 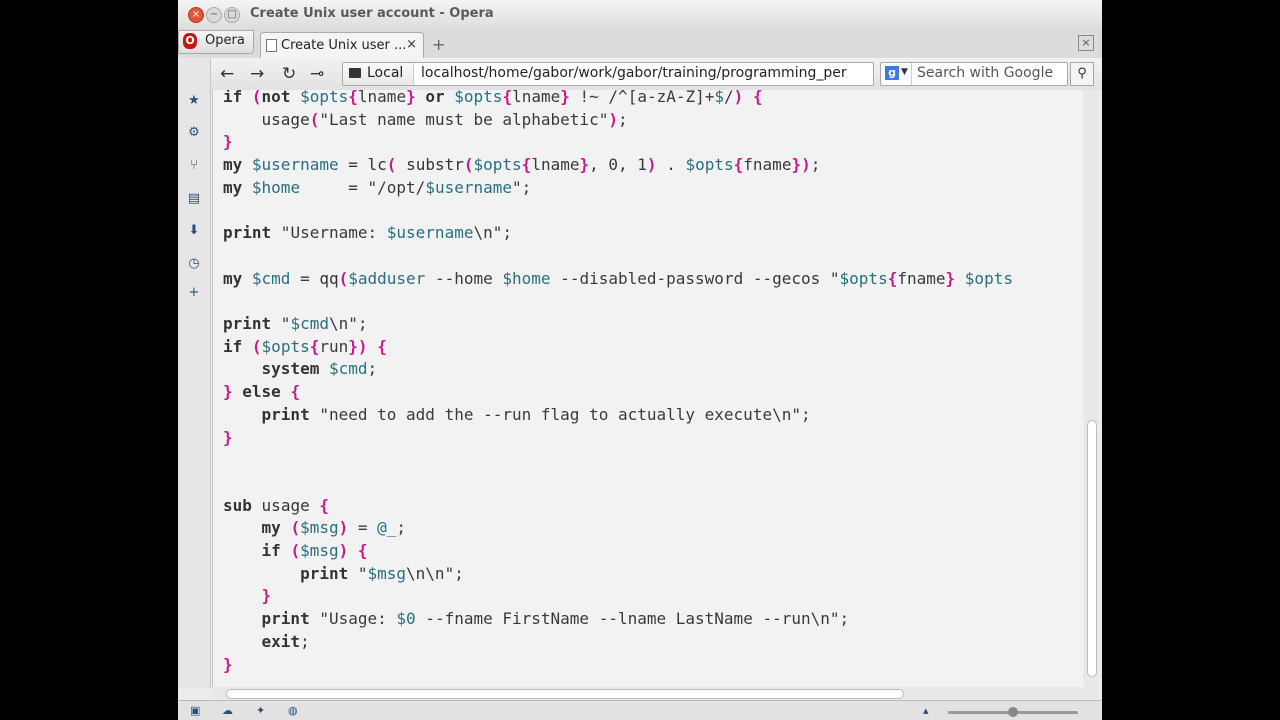 What do you see at coordinates (411, 44) in the screenshot?
I see `close-tab-icon: ×` at bounding box center [411, 44].